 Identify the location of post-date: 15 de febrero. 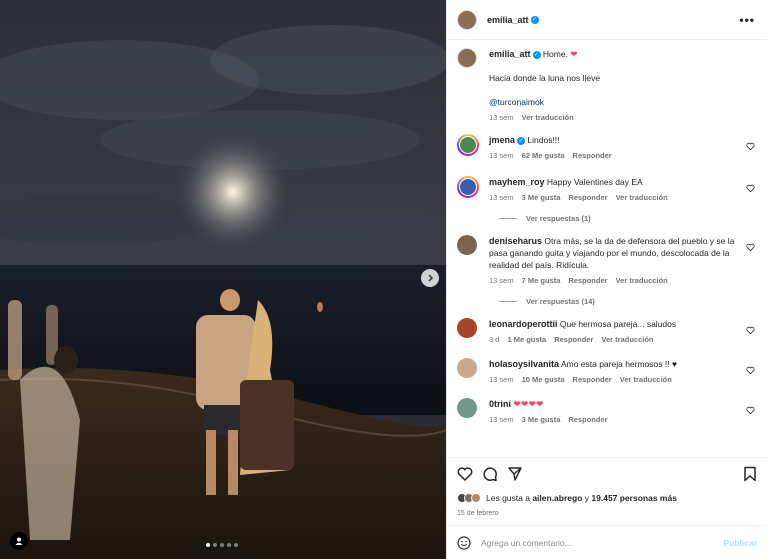
(478, 513).